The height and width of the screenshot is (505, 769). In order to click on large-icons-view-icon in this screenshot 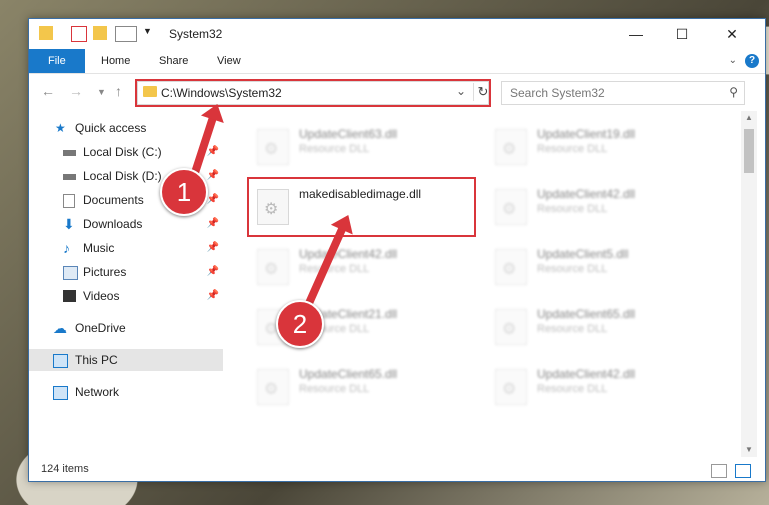, I will do `click(743, 471)`.